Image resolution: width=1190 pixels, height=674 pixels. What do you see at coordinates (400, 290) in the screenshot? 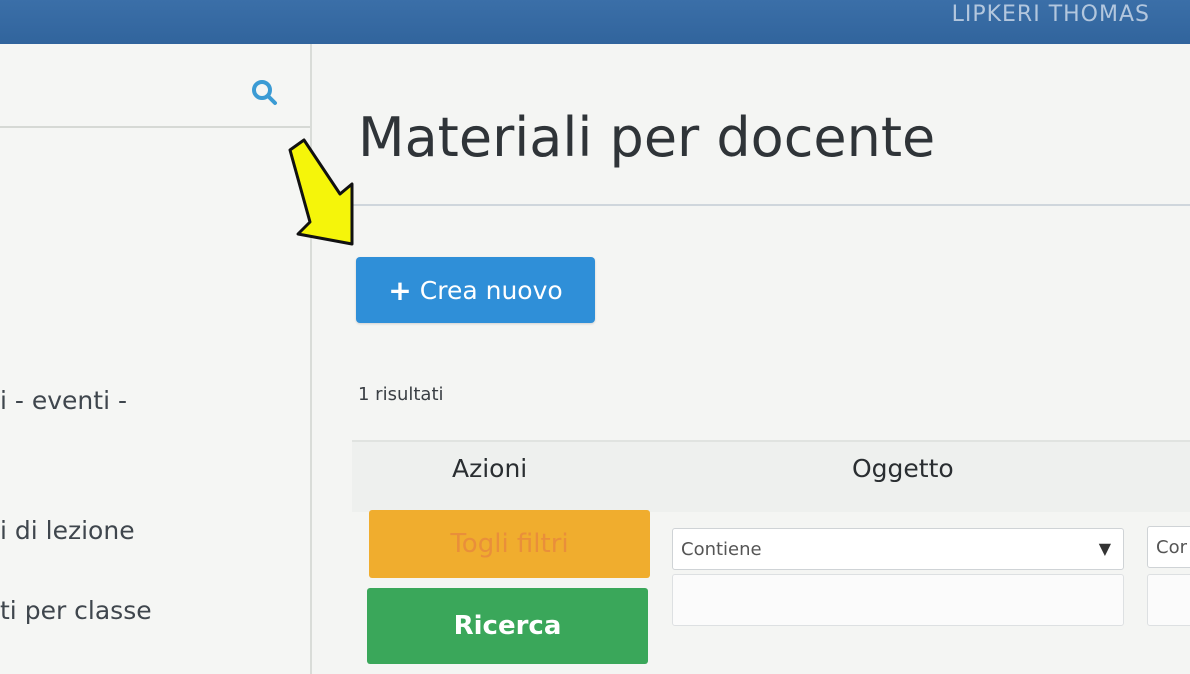
I see `plus-icon: +` at bounding box center [400, 290].